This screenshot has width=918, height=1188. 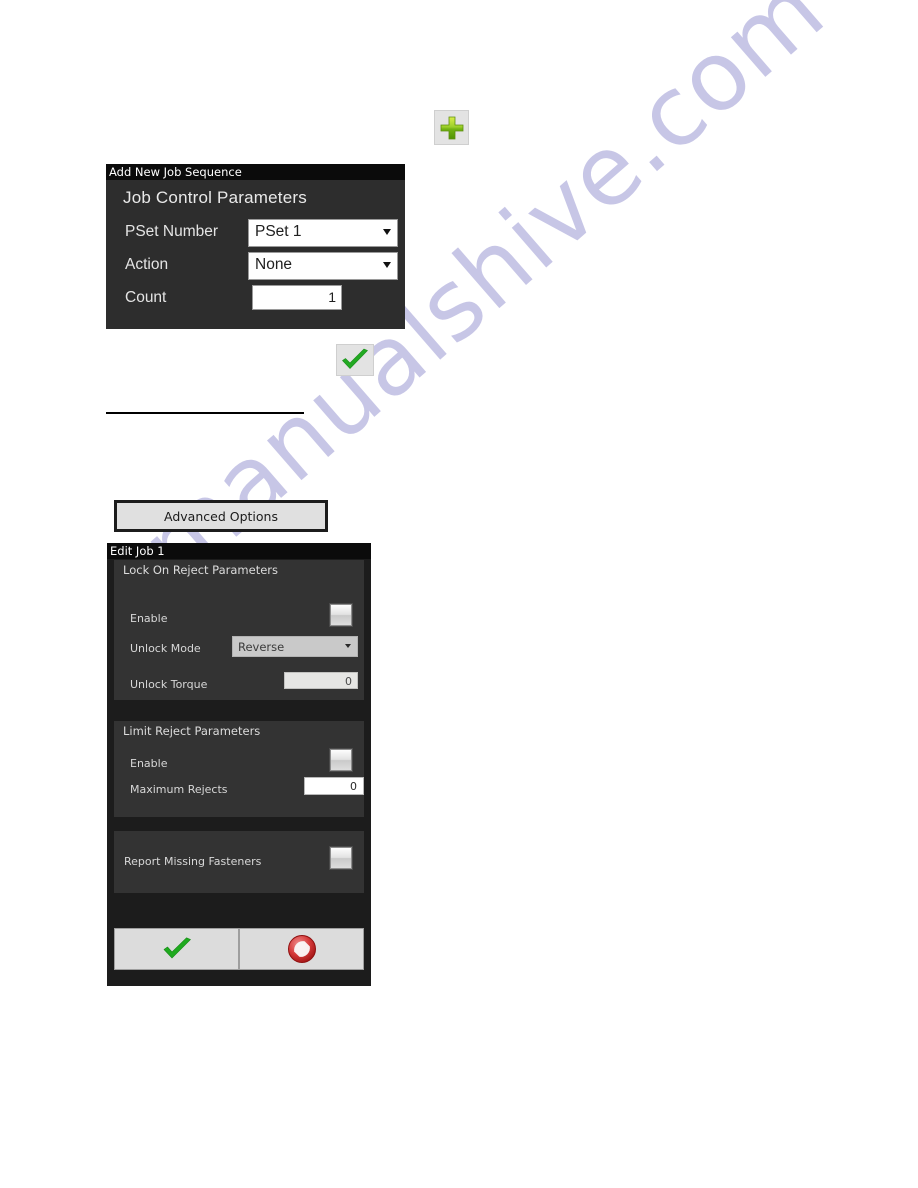 What do you see at coordinates (205, 413) in the screenshot?
I see `horizontal-divider` at bounding box center [205, 413].